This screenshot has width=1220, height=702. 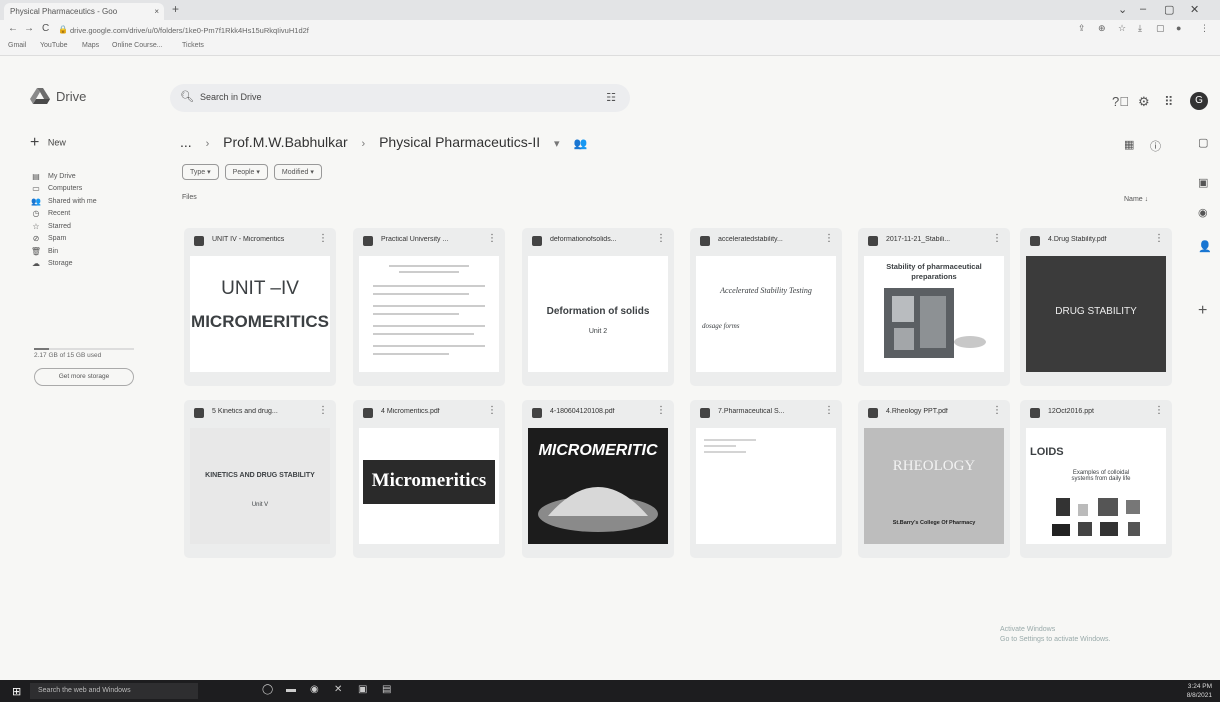 What do you see at coordinates (1082, 28) in the screenshot?
I see `share-icon: ⇪` at bounding box center [1082, 28].